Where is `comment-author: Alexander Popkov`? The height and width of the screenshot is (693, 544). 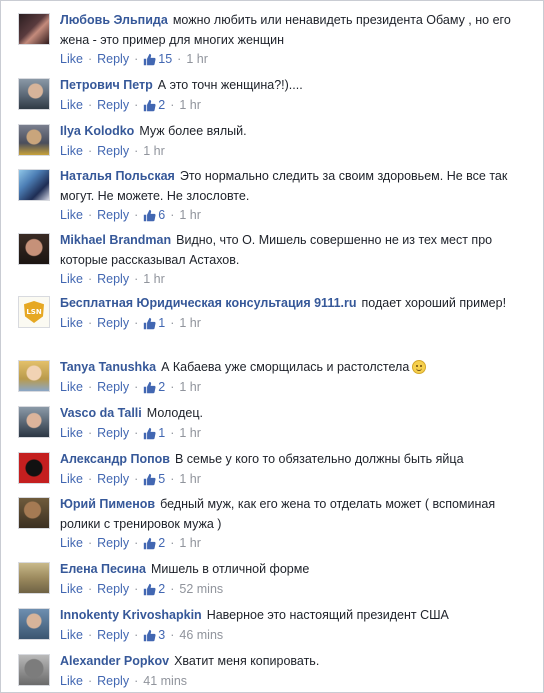
comment-author: Alexander Popkov is located at coordinates (114, 661).